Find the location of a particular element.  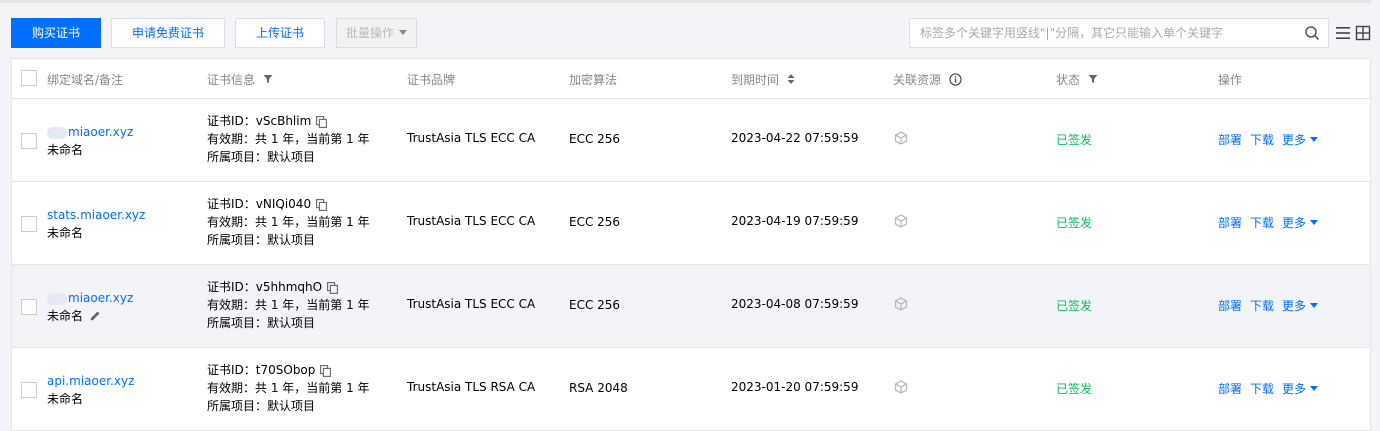

header-cert-info: 证书信息 is located at coordinates (240, 79).